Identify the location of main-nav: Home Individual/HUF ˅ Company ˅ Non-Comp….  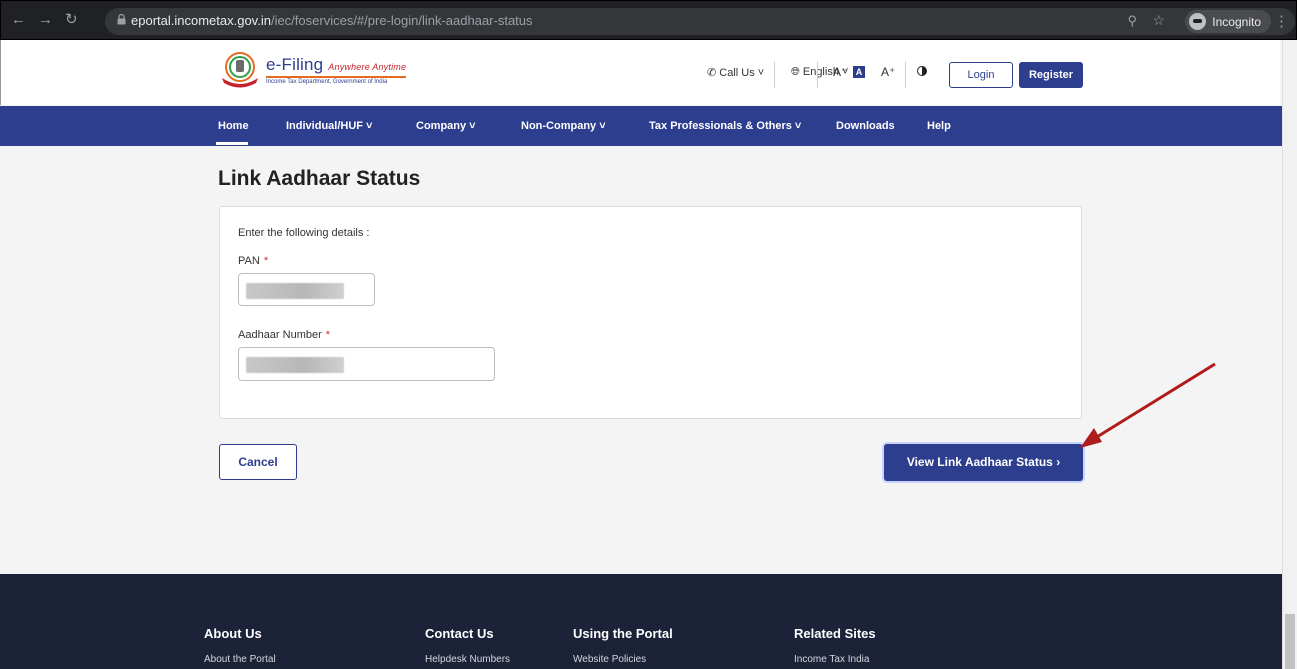
(641, 126).